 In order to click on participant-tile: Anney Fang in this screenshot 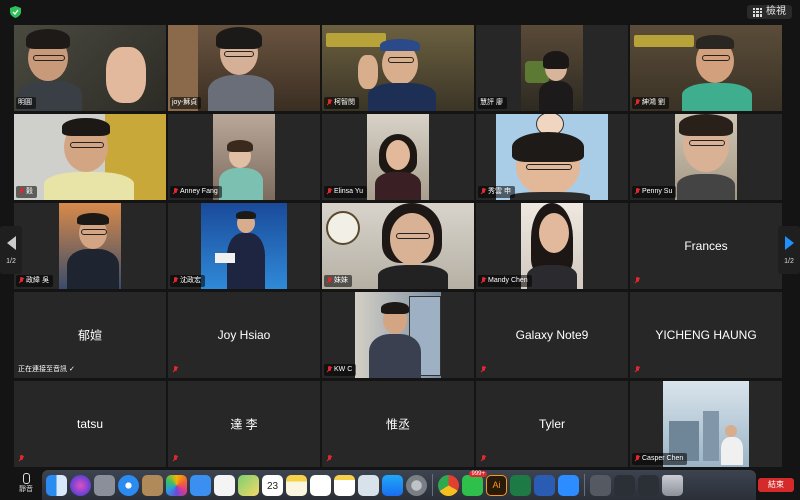, I will do `click(244, 157)`.